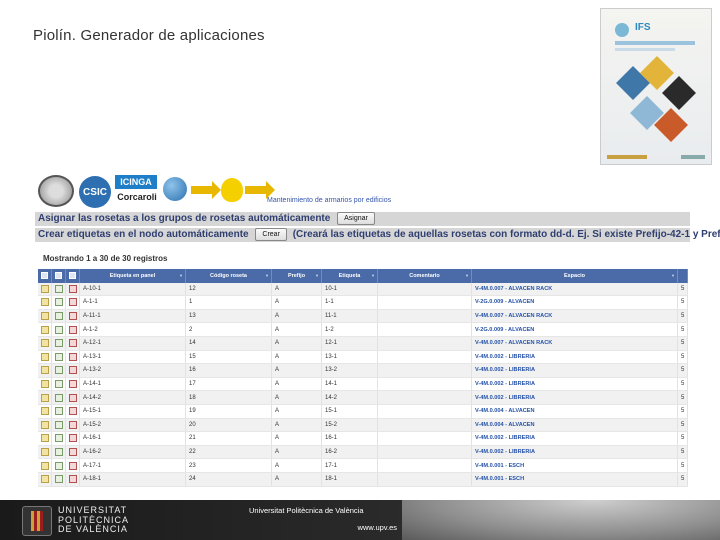  I want to click on header-delete-column, so click(73, 276).